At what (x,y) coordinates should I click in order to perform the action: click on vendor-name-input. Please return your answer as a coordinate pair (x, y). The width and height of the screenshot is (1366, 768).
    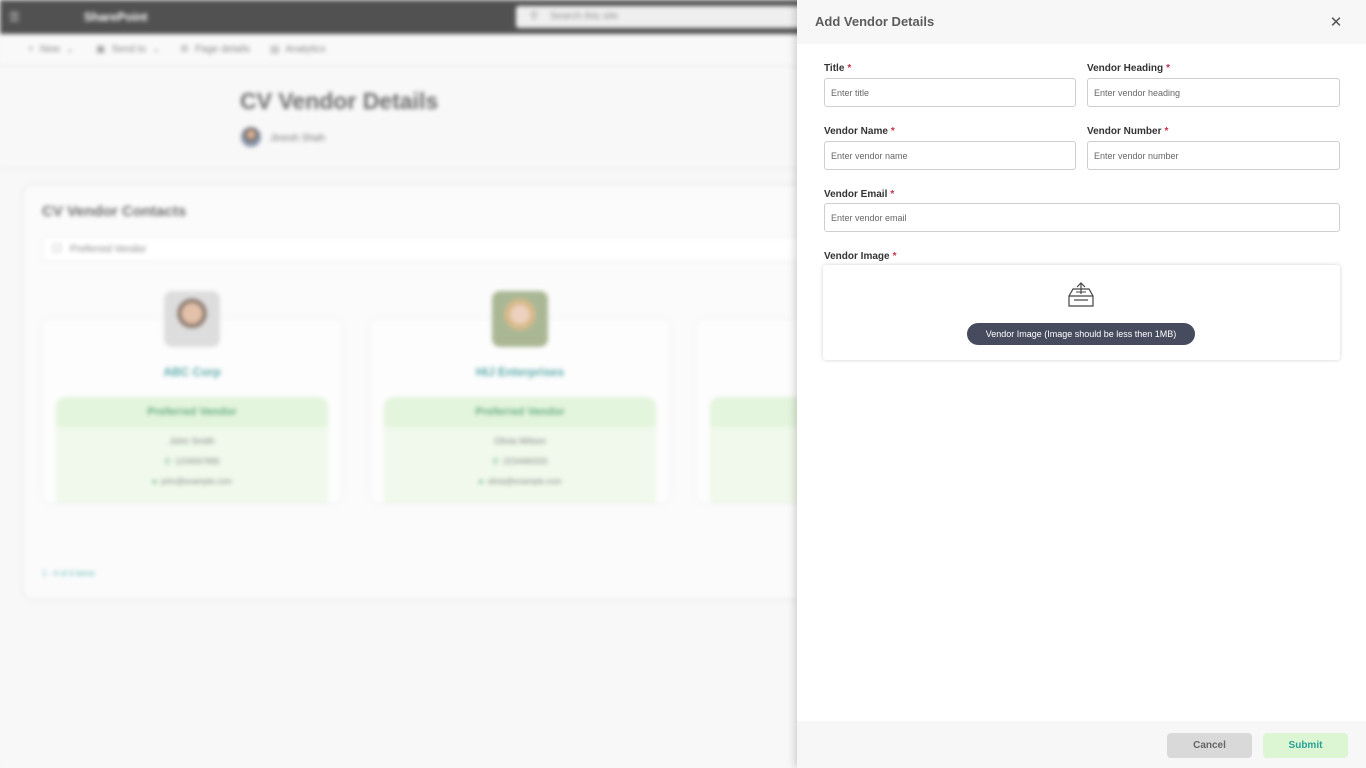
    Looking at the image, I should click on (950, 155).